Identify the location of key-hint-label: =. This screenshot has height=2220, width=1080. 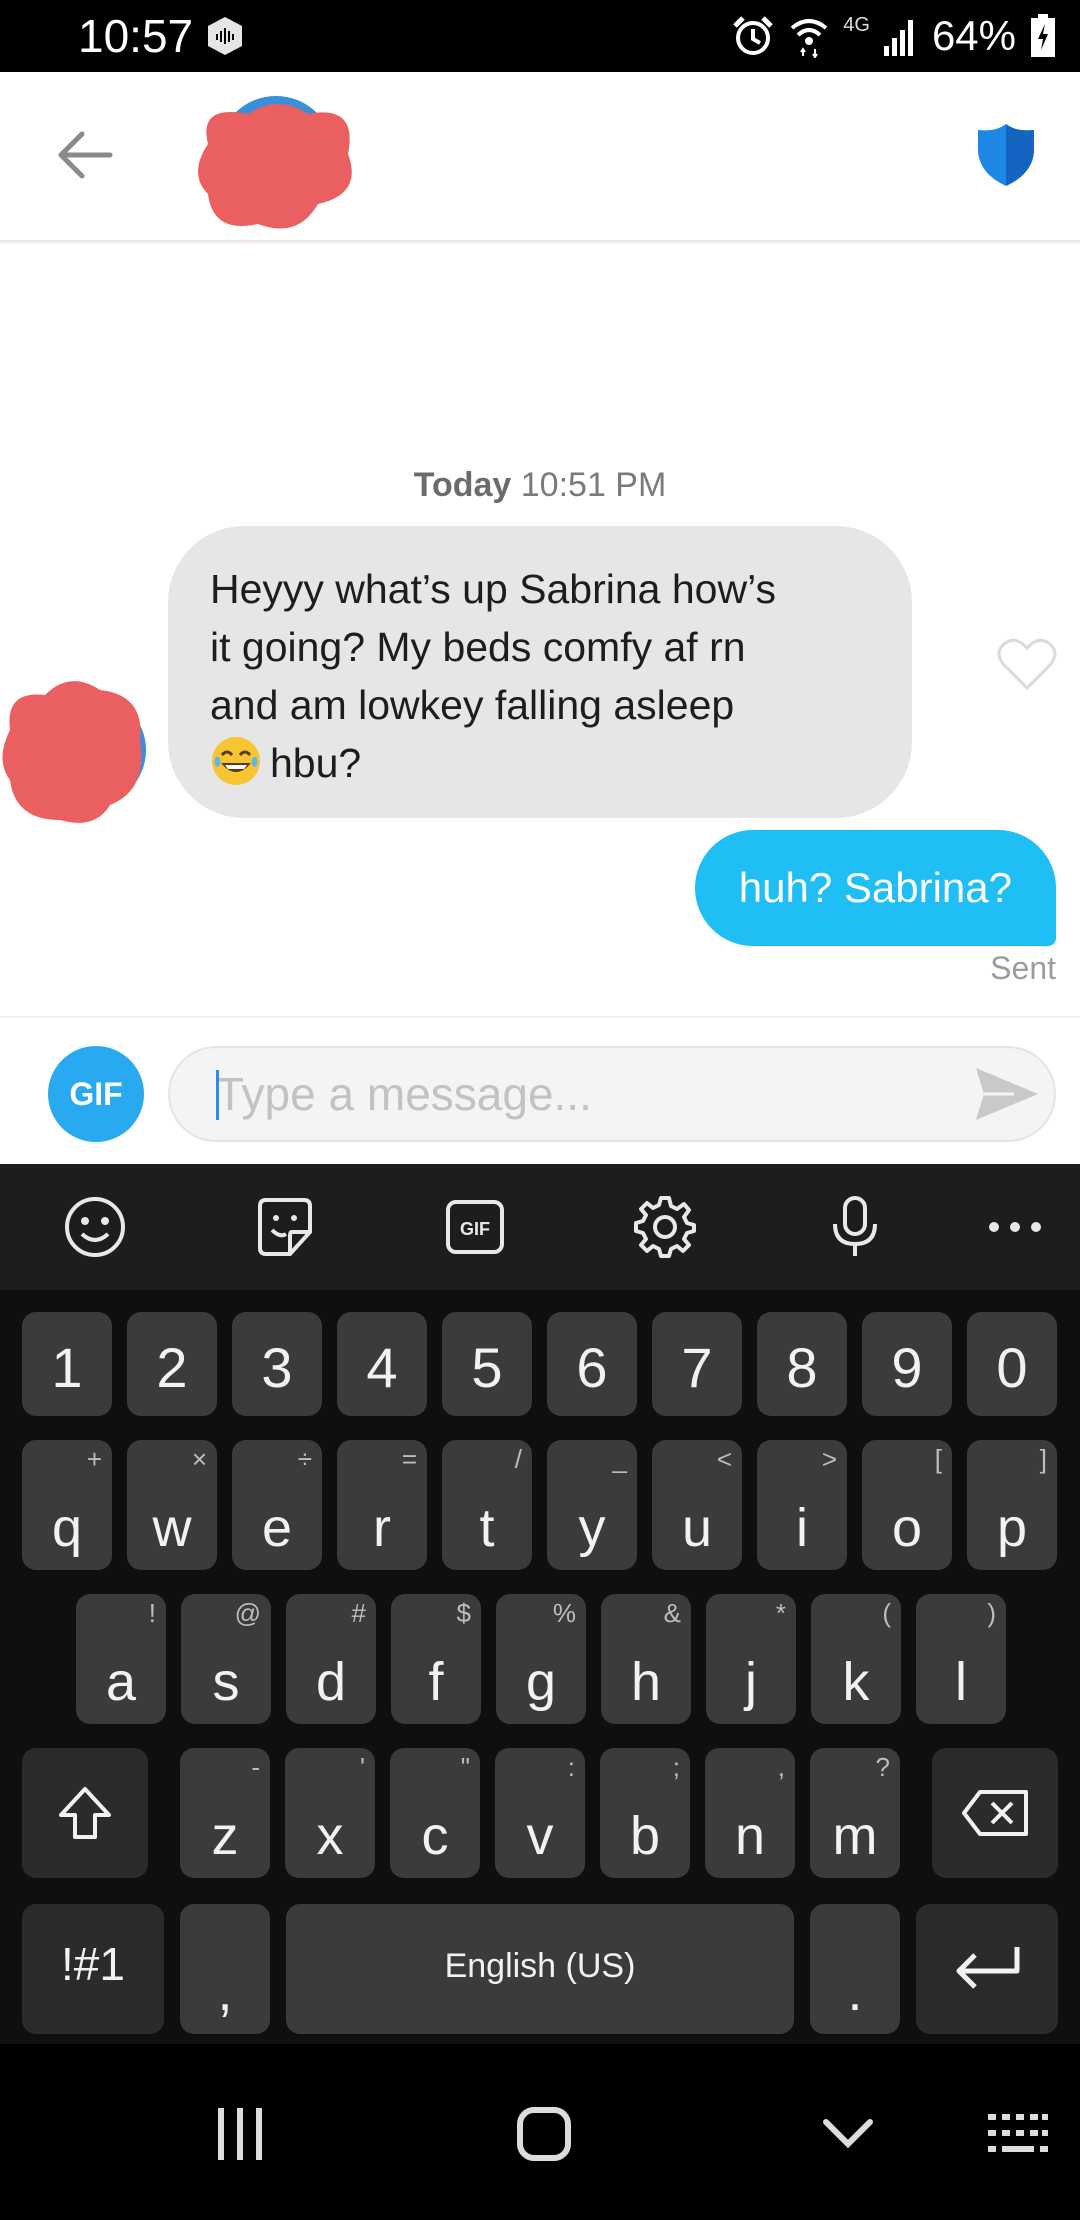
(409, 1459).